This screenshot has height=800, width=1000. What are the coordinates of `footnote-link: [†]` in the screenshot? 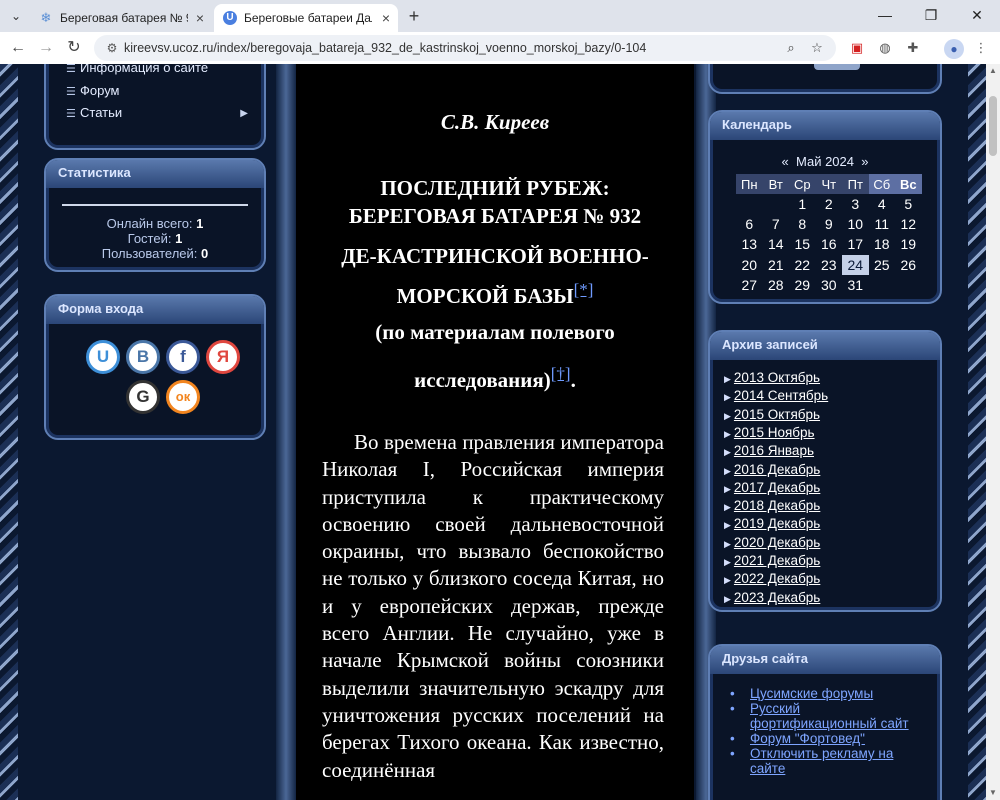 It's located at (561, 373).